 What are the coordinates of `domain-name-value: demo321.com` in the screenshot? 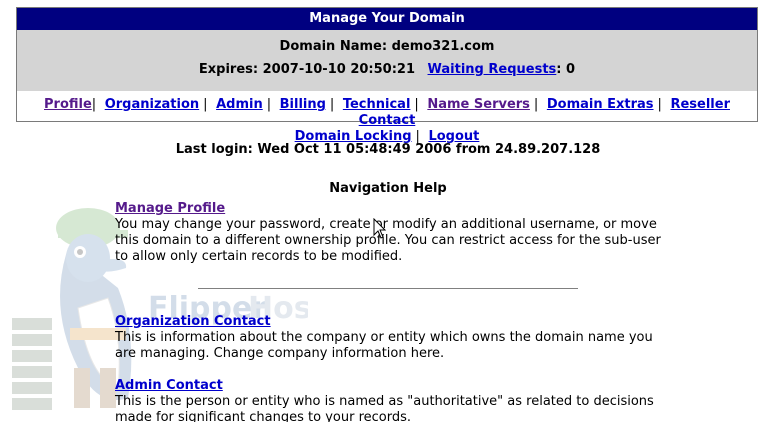 It's located at (443, 46).